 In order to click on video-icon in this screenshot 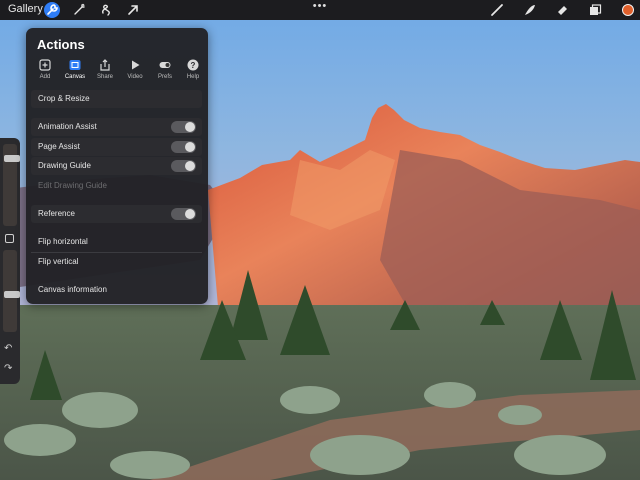, I will do `click(136, 65)`.